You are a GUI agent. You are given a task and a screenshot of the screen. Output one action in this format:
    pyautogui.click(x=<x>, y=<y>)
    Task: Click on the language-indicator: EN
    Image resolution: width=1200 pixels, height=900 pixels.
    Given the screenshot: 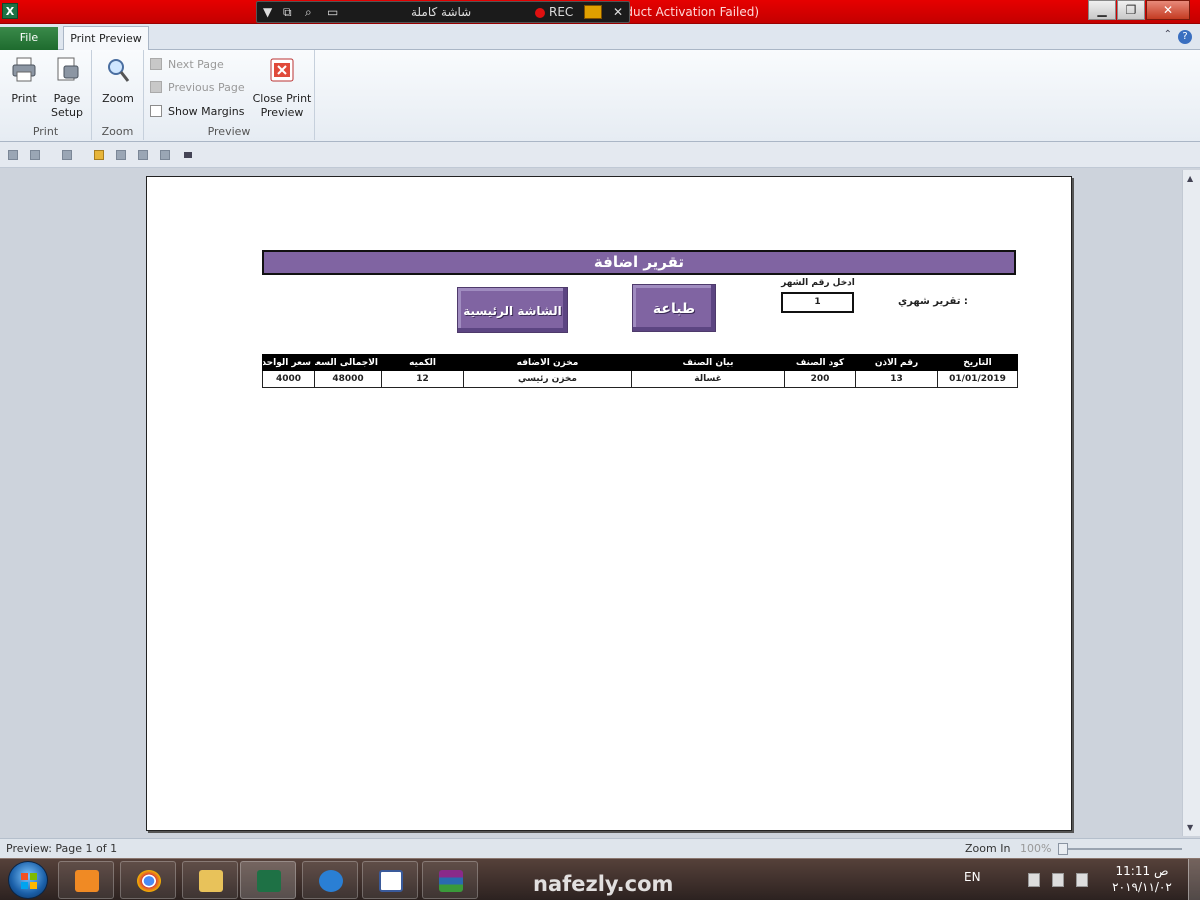 What is the action you would take?
    pyautogui.click(x=972, y=877)
    